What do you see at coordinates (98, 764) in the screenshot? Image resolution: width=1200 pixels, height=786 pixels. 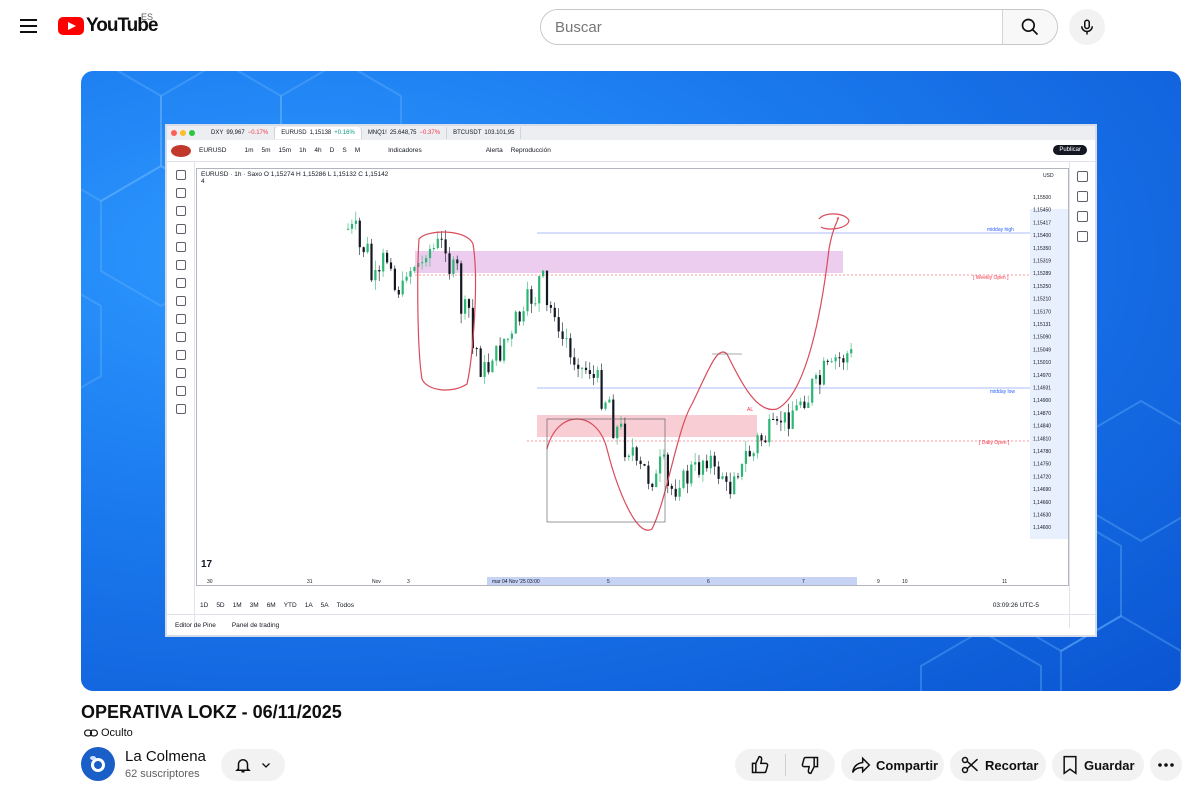 I see `channel-avatar` at bounding box center [98, 764].